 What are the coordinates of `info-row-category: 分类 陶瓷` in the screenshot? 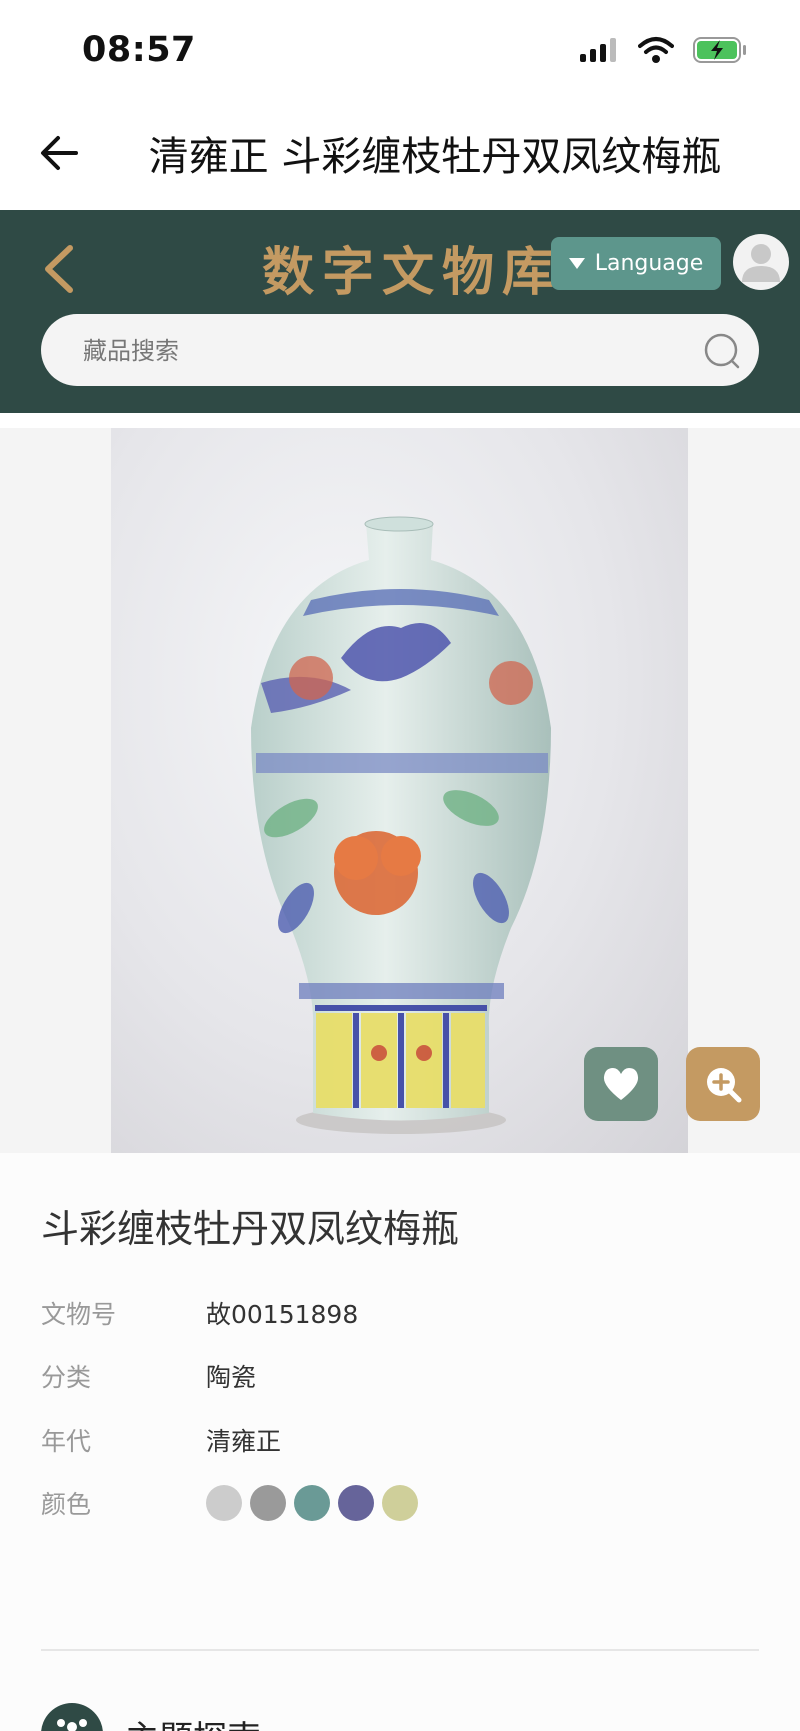 It's located at (148, 1376).